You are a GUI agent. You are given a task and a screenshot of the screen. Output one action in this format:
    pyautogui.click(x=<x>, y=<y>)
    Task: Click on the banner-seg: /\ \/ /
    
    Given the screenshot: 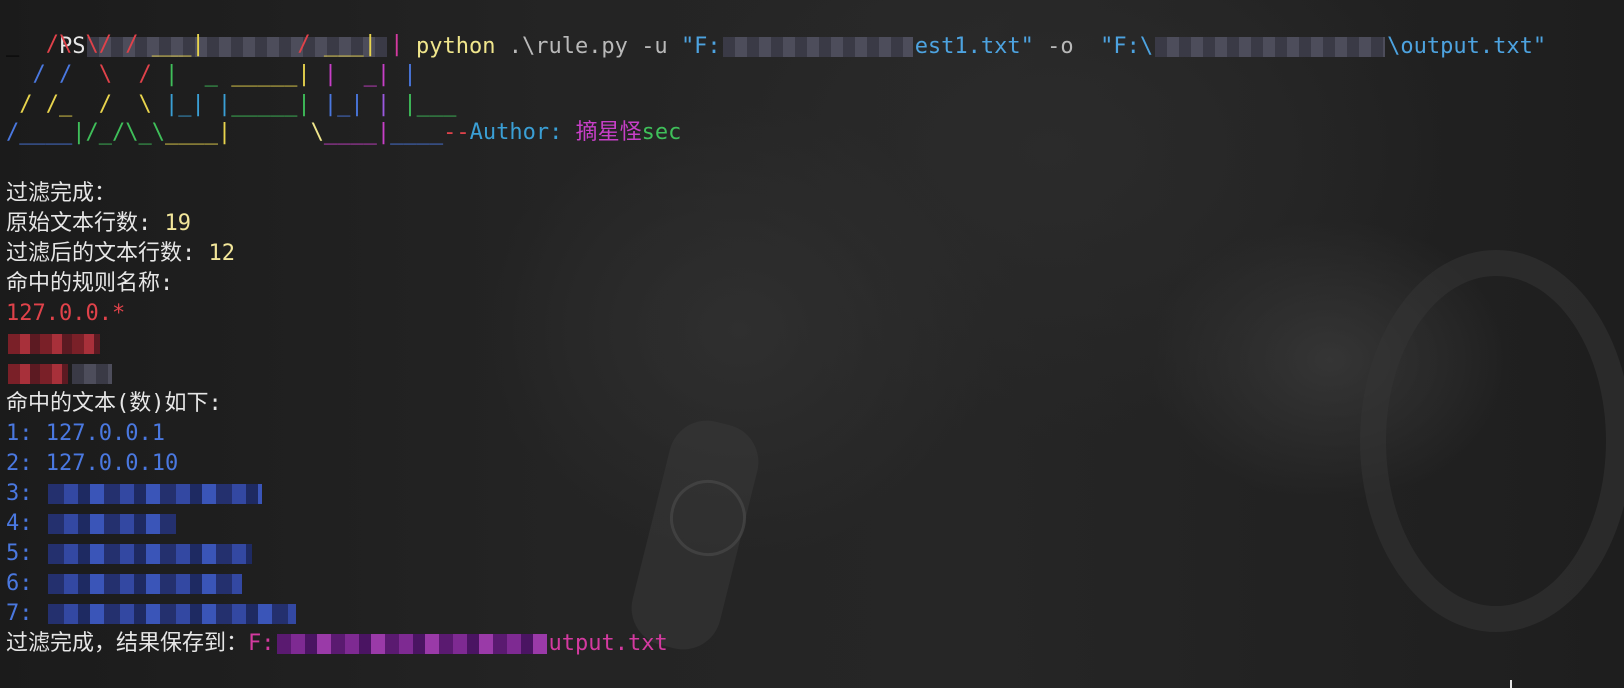 What is the action you would take?
    pyautogui.click(x=98, y=44)
    